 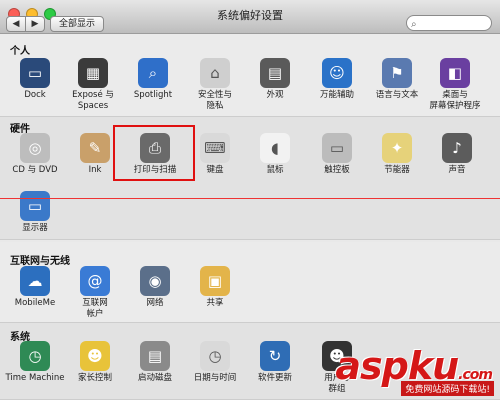 I want to click on pref-appearance: ▤ 外观, so click(x=275, y=79).